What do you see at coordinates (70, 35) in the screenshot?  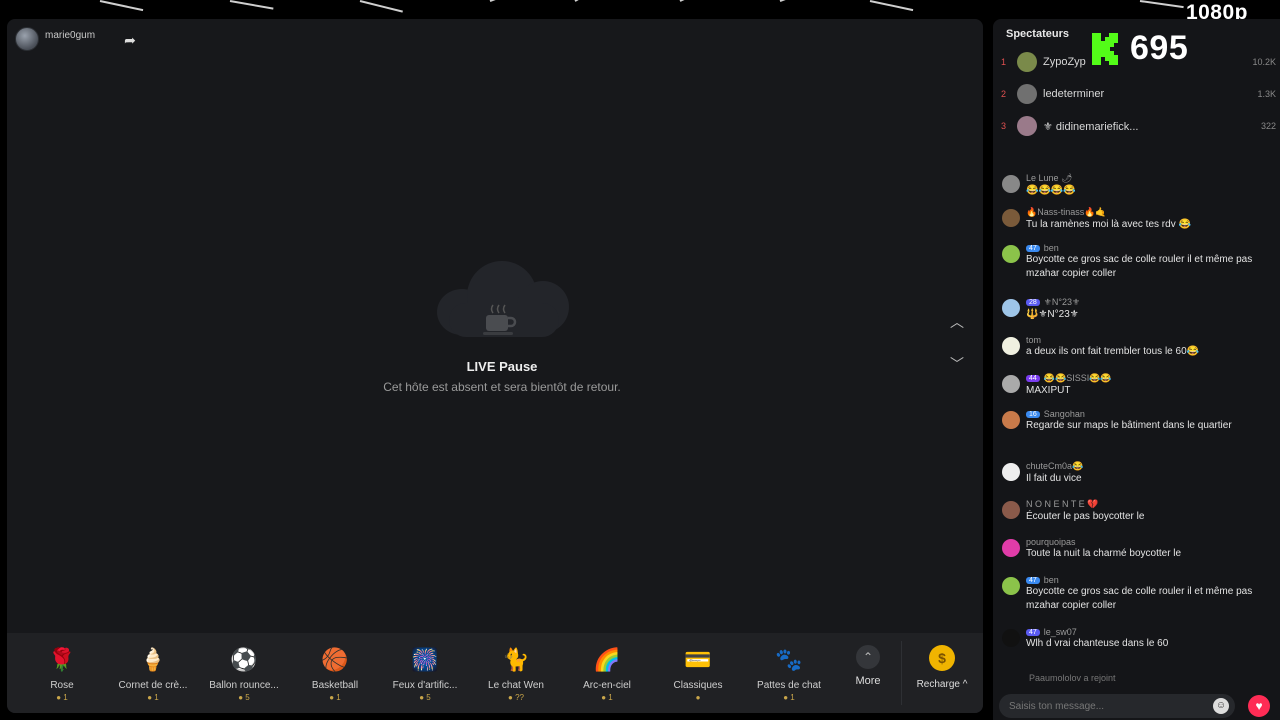 I see `host-name: marie0gum` at bounding box center [70, 35].